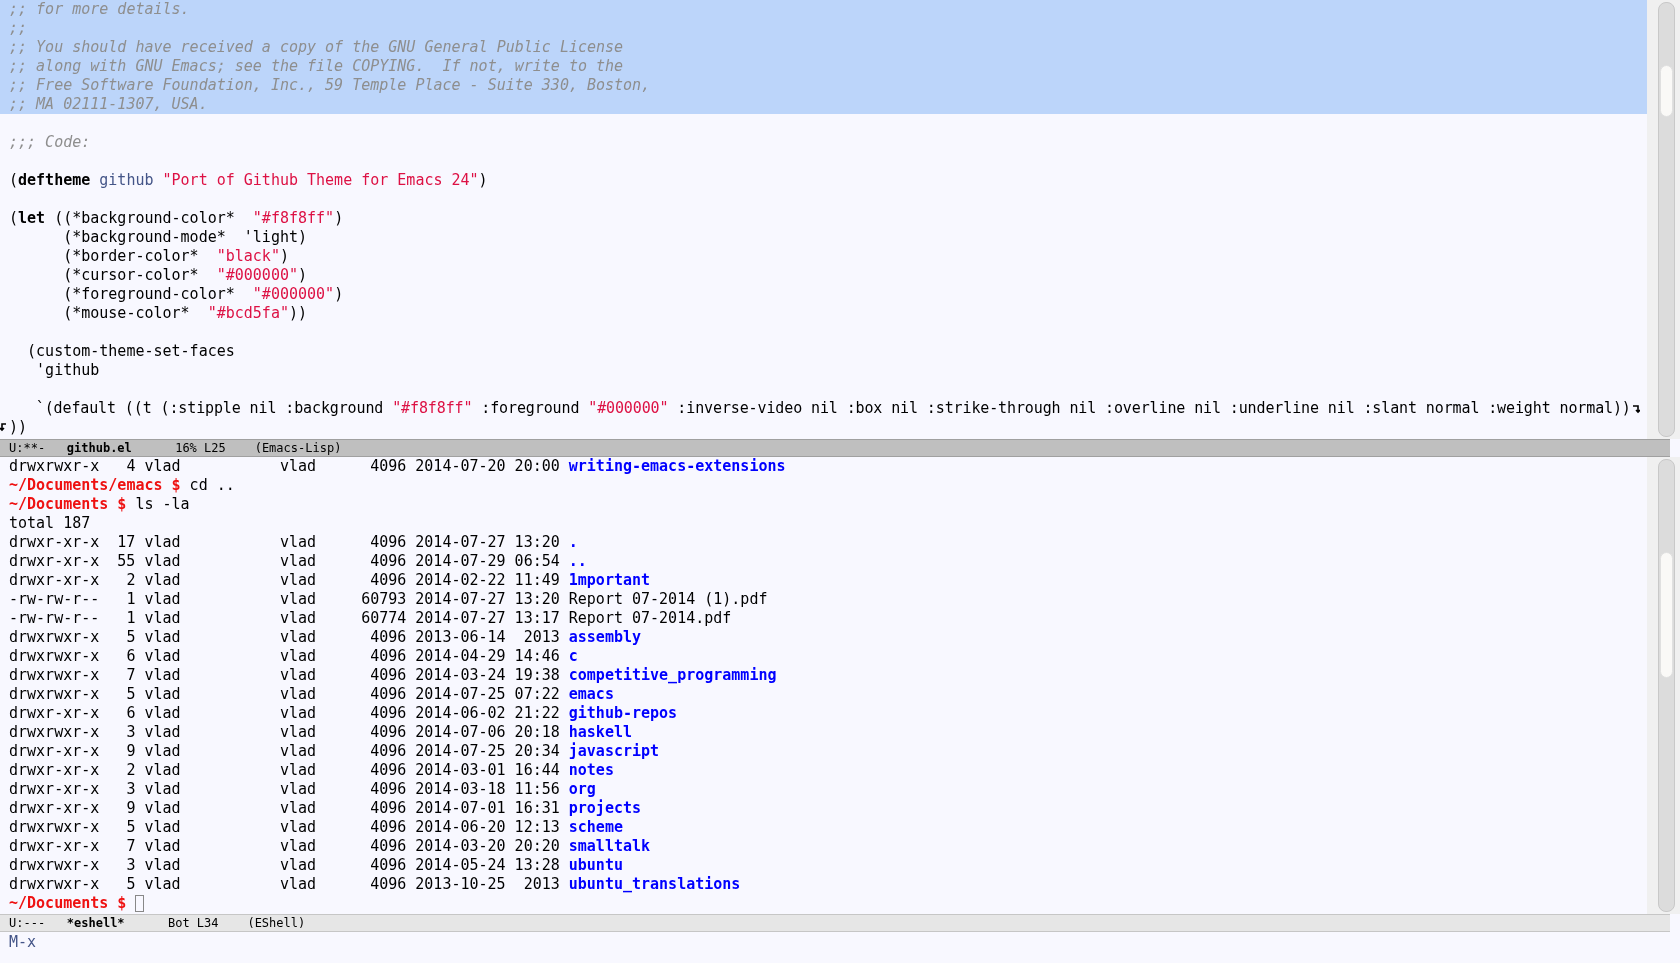  I want to click on date-text: 2014-02-22, so click(460, 580).